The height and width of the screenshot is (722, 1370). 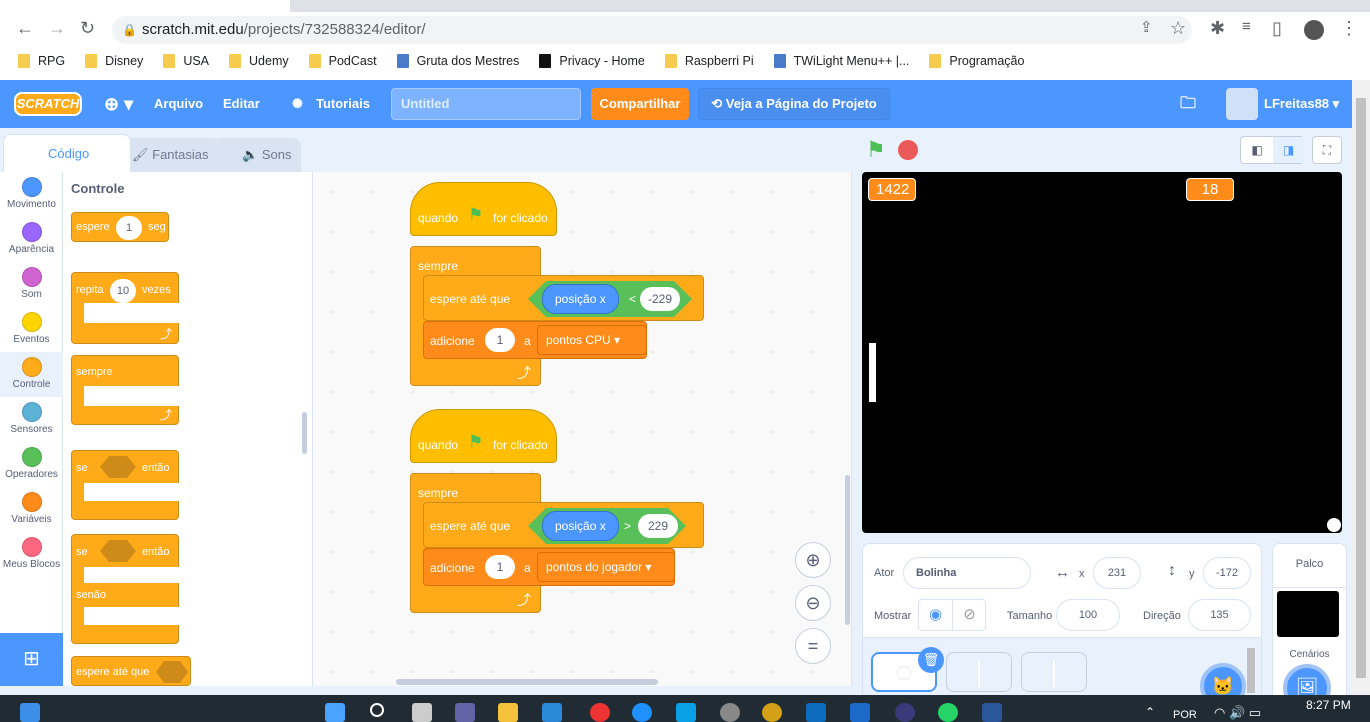 I want to click on variable-dropdown: pontos do jogador ▾, so click(x=606, y=567).